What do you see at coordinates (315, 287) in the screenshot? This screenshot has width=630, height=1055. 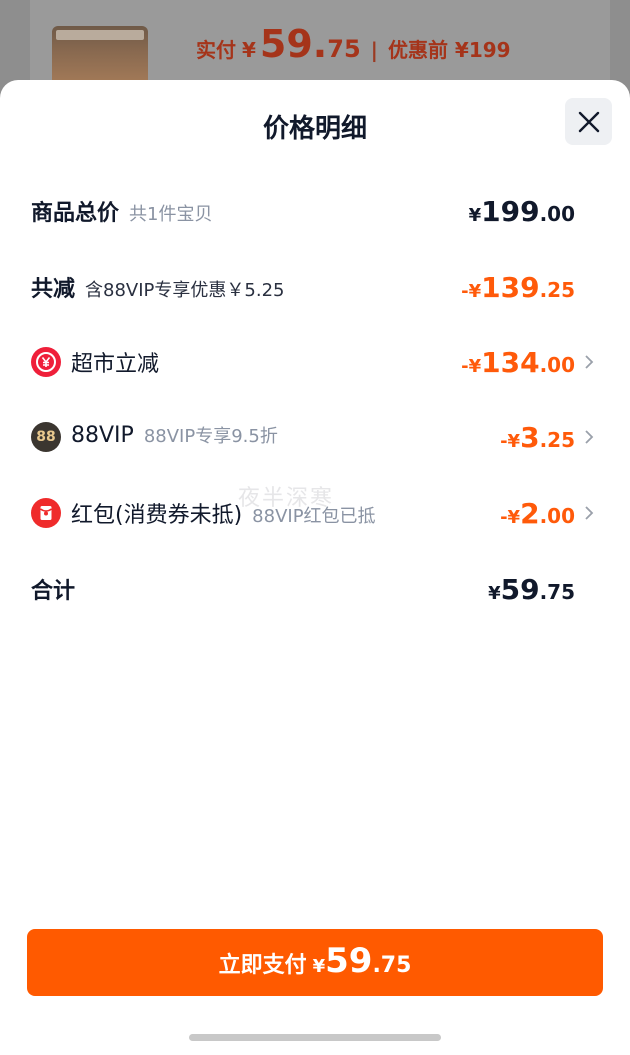 I see `row-total-discount: 共减 含88VIP专享优惠￥5.25 -¥ 139.25` at bounding box center [315, 287].